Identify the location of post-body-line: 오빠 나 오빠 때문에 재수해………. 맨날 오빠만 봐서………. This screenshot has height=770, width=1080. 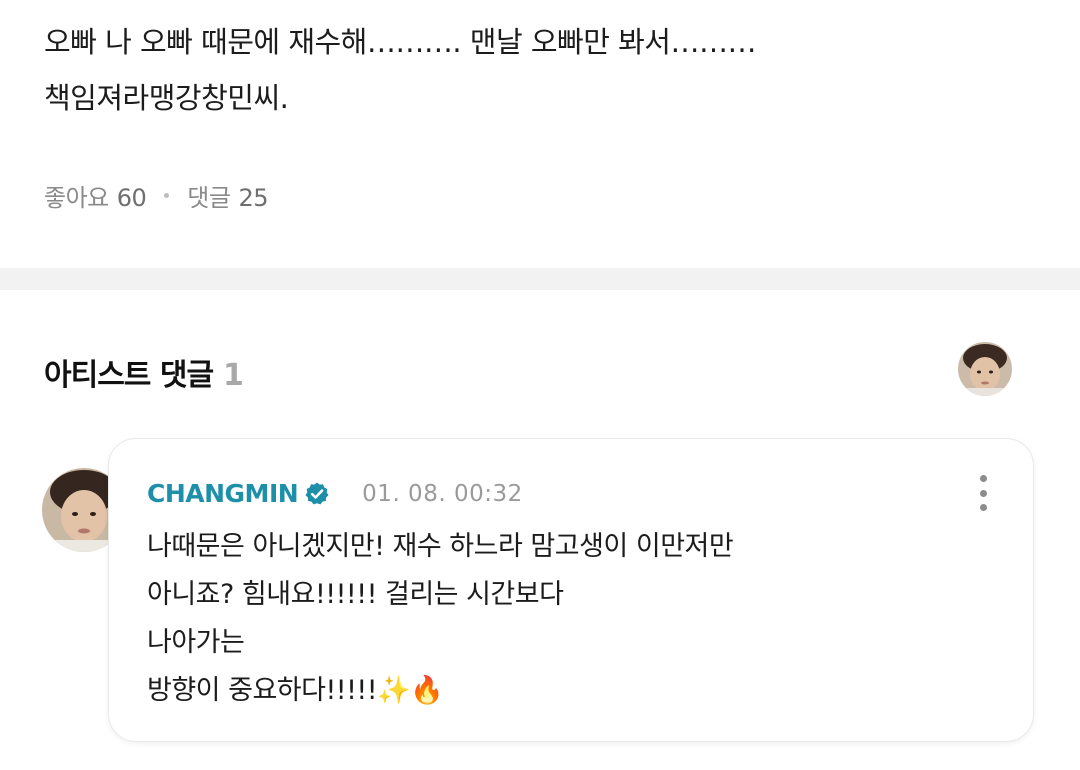
(400, 42).